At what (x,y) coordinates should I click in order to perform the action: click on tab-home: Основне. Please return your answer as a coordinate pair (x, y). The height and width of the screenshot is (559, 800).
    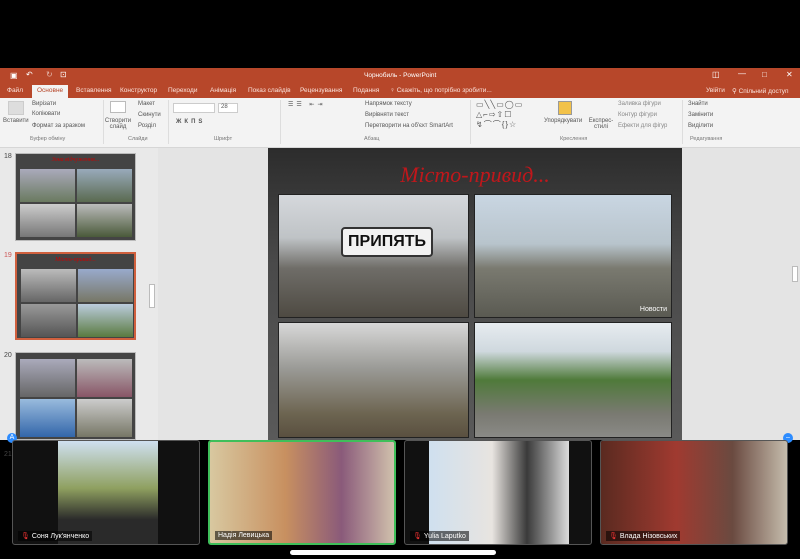
    Looking at the image, I should click on (50, 91).